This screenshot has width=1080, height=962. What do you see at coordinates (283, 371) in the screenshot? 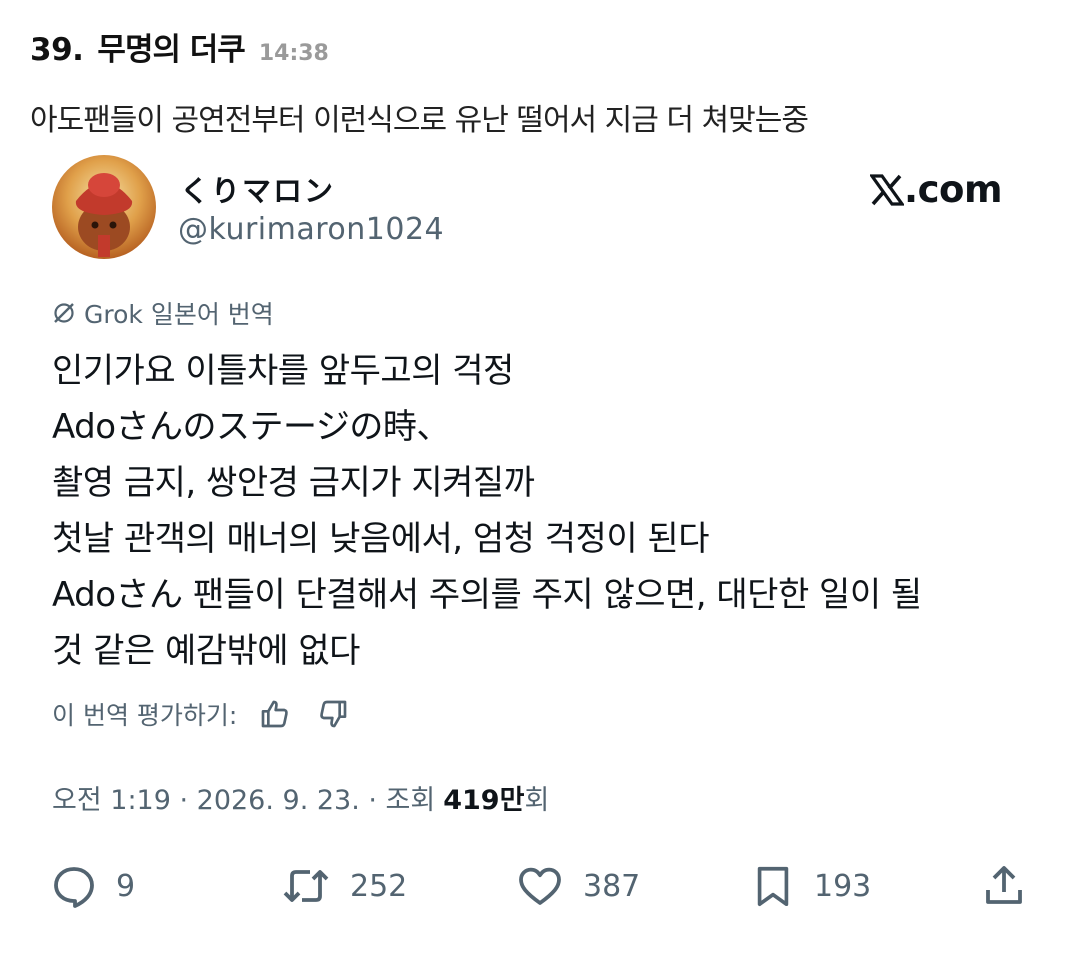
I see `tweet-line: 인기가요 이틀차를 앞두고의 걱정` at bounding box center [283, 371].